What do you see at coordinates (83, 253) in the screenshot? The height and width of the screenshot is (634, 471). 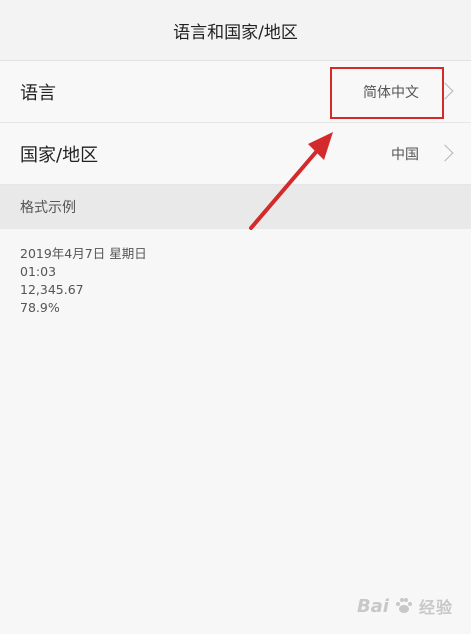 I see `date-example: 2019年4月7日 星期日` at bounding box center [83, 253].